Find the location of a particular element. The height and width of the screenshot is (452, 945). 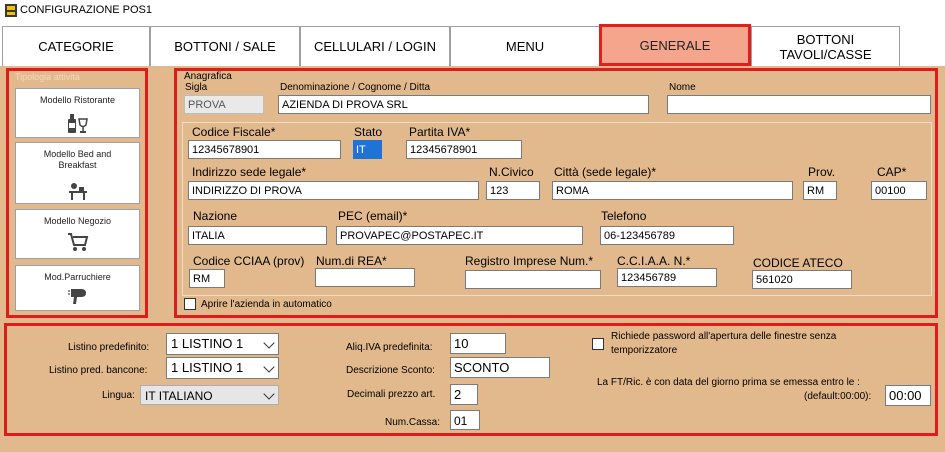

pec-label: PEC (email)* is located at coordinates (373, 216).